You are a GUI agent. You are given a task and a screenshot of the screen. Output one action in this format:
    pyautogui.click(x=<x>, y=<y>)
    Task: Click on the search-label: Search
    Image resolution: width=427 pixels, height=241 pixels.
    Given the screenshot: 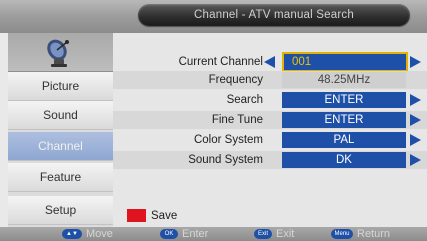 What is the action you would take?
    pyautogui.click(x=244, y=100)
    